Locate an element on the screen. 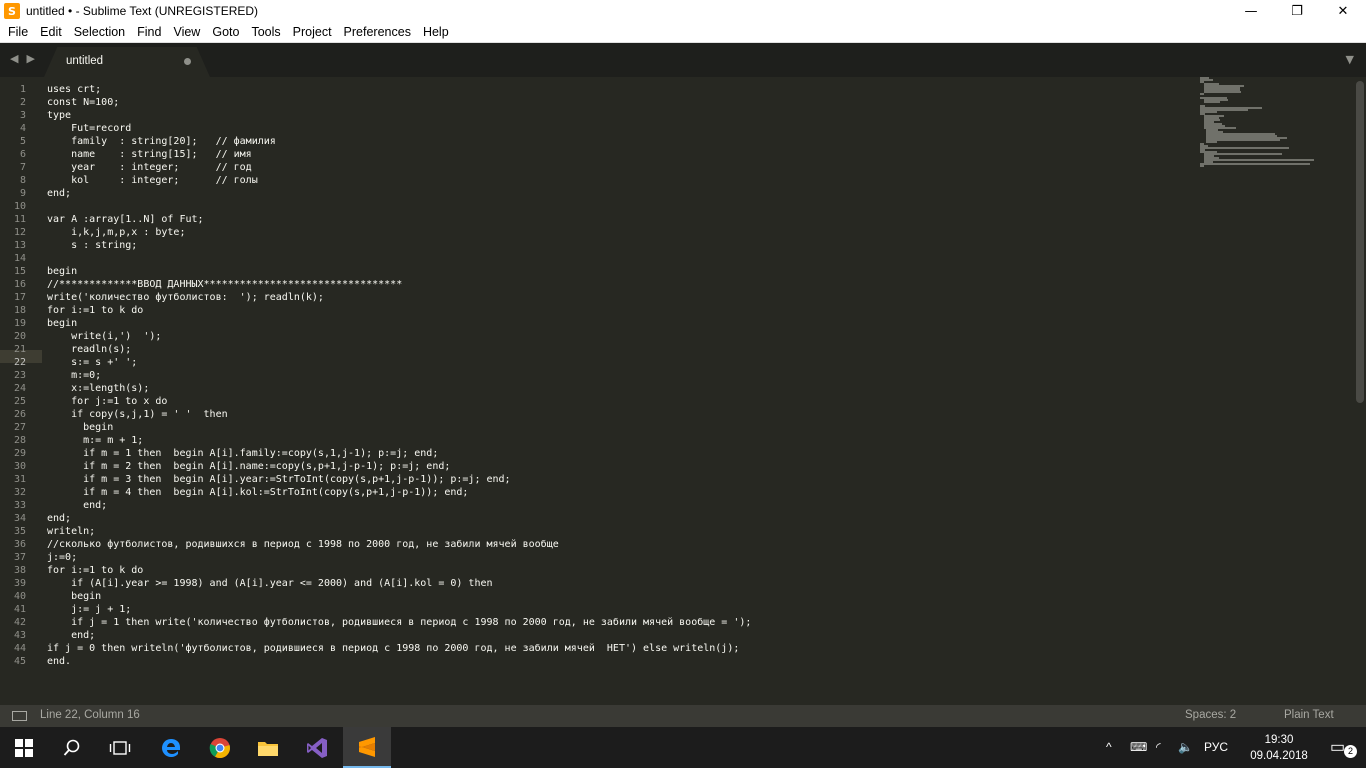 Image resolution: width=1366 pixels, height=768 pixels. code-line: name : string[15]; // имя is located at coordinates (399, 154).